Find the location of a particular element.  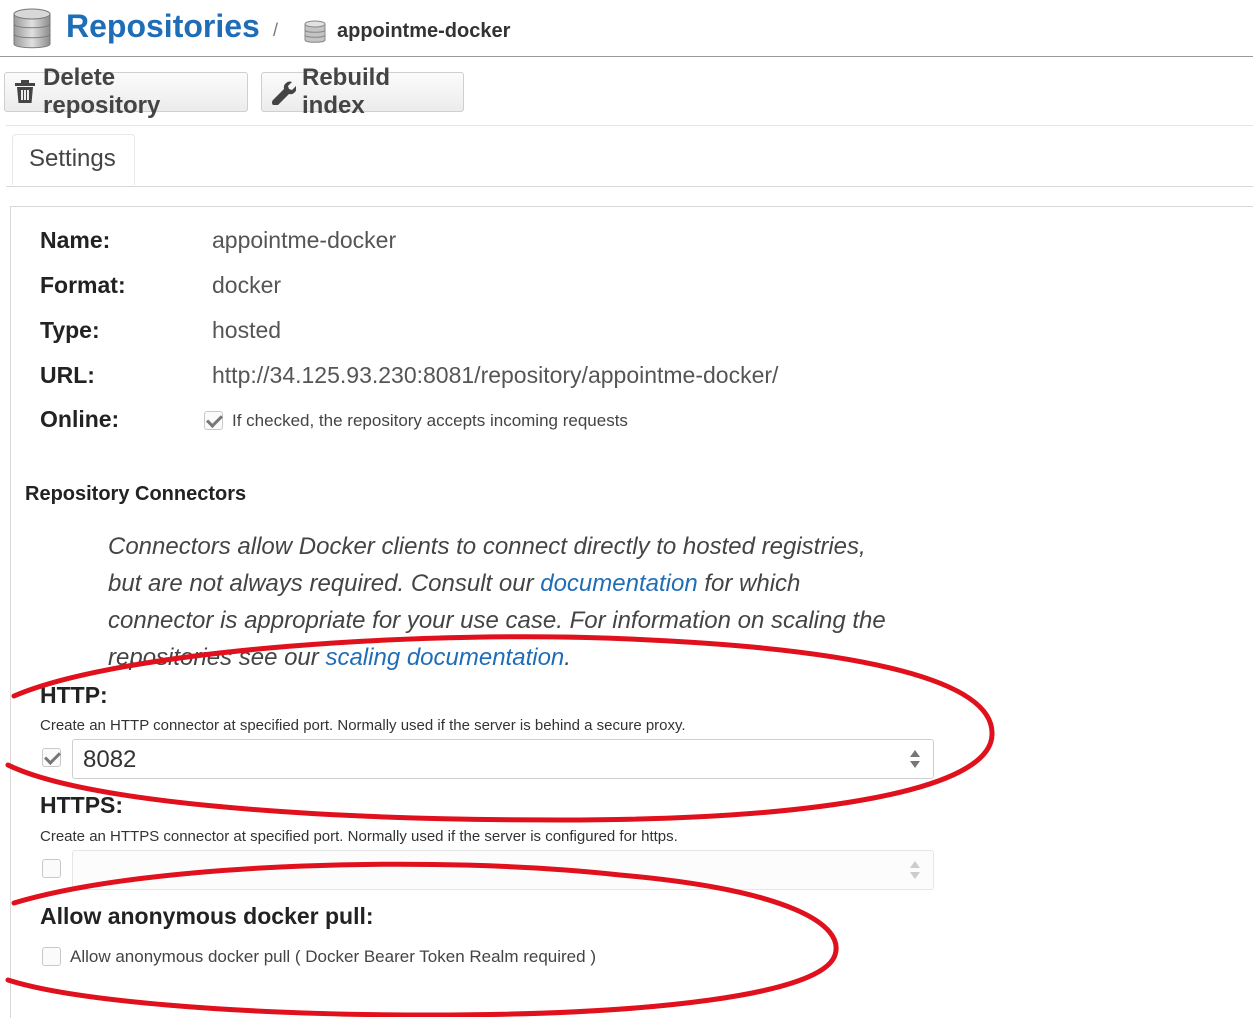

trash-icon is located at coordinates (25, 91).